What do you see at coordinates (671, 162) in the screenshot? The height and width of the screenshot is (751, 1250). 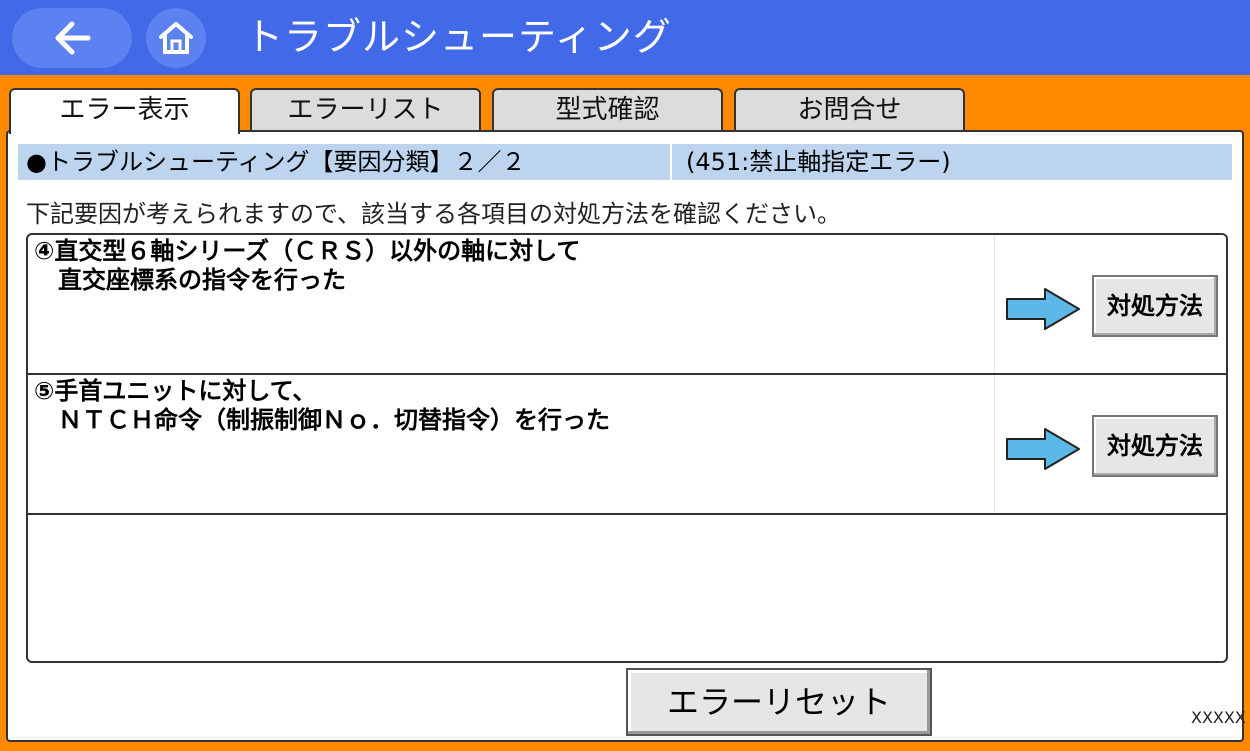 I see `header-divider` at bounding box center [671, 162].